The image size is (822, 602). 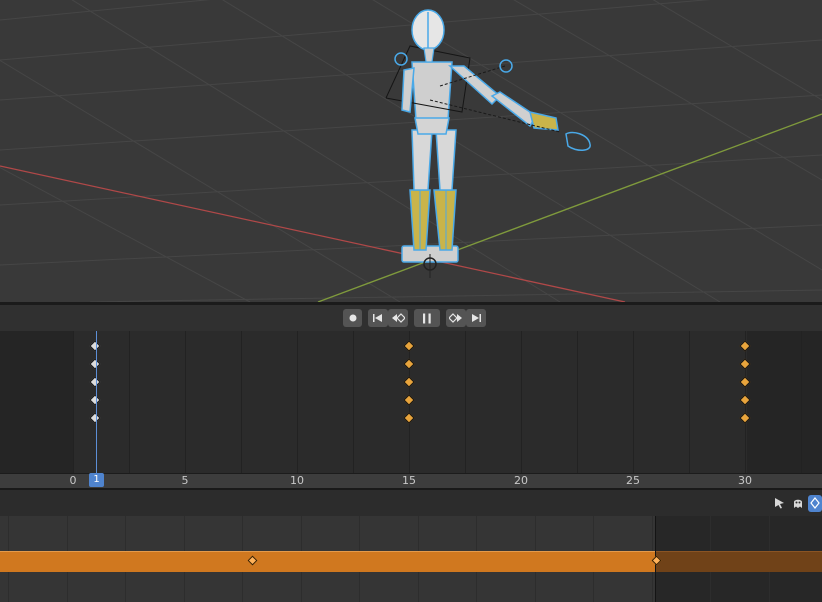 I want to click on jump-to-end-icon, so click(x=476, y=318).